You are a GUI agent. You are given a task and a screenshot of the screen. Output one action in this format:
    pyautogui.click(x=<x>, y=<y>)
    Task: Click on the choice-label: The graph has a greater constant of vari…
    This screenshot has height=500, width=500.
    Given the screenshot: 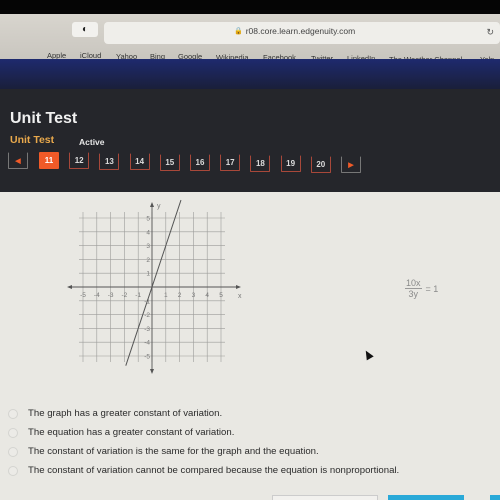 What is the action you would take?
    pyautogui.click(x=125, y=413)
    